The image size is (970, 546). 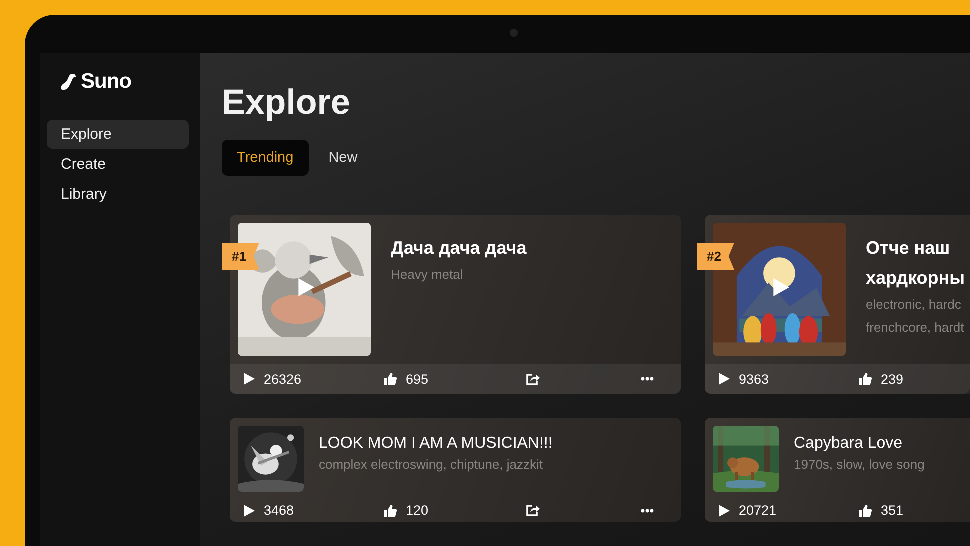 What do you see at coordinates (436, 465) in the screenshot?
I see `song-tags: complex electroswing, chiptune, jazzkit` at bounding box center [436, 465].